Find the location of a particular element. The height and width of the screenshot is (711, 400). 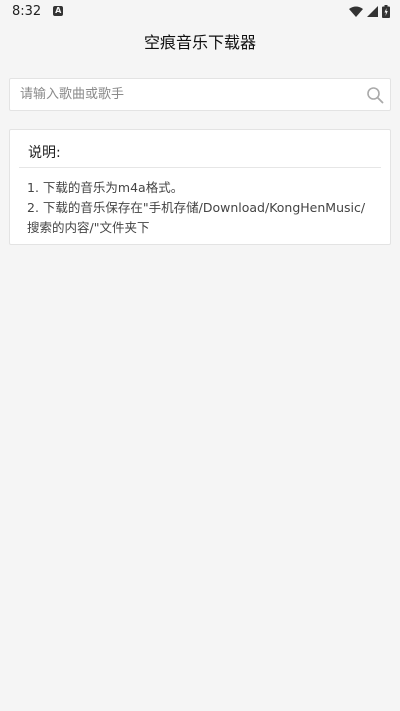

info-card-title: 说明: is located at coordinates (44, 153).